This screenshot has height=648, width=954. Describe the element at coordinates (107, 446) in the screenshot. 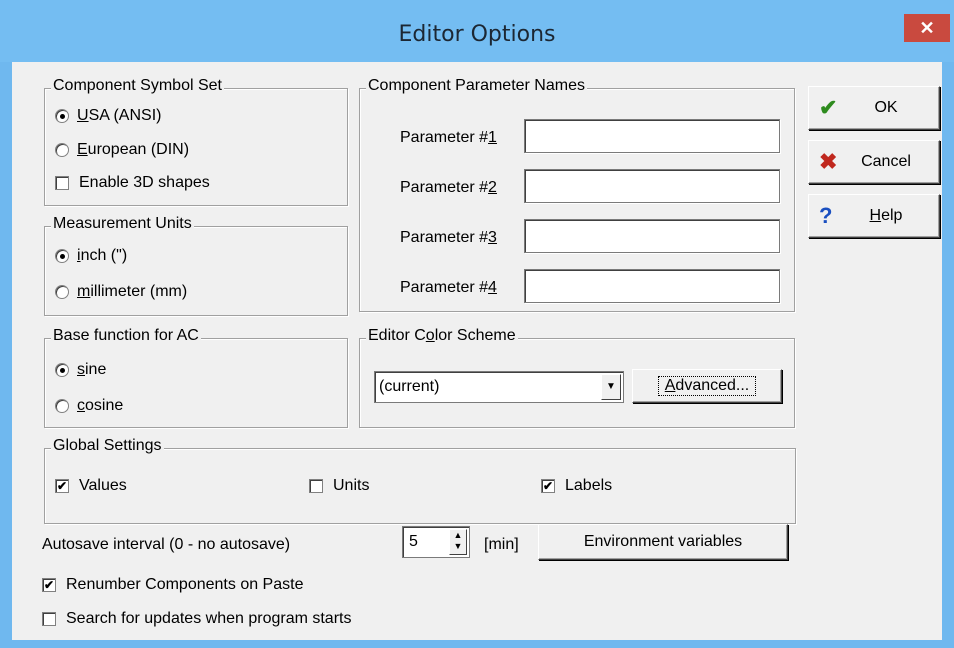

I see `global-settings-title: Global Settings` at that location.